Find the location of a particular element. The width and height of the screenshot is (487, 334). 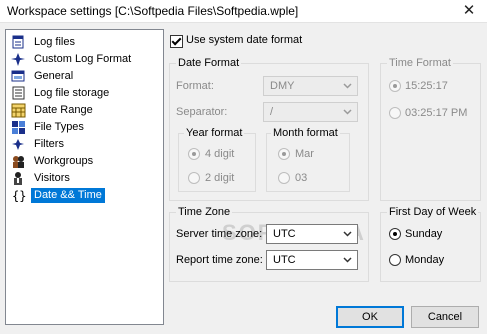

server-time-zone-value: UTC is located at coordinates (284, 234).